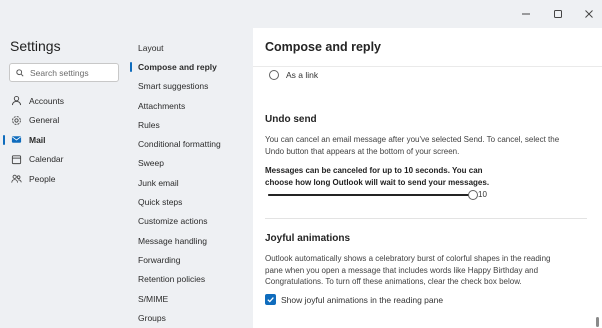  Describe the element at coordinates (192, 279) in the screenshot. I see `subnav-item-retention-policies: Retention policies` at that location.